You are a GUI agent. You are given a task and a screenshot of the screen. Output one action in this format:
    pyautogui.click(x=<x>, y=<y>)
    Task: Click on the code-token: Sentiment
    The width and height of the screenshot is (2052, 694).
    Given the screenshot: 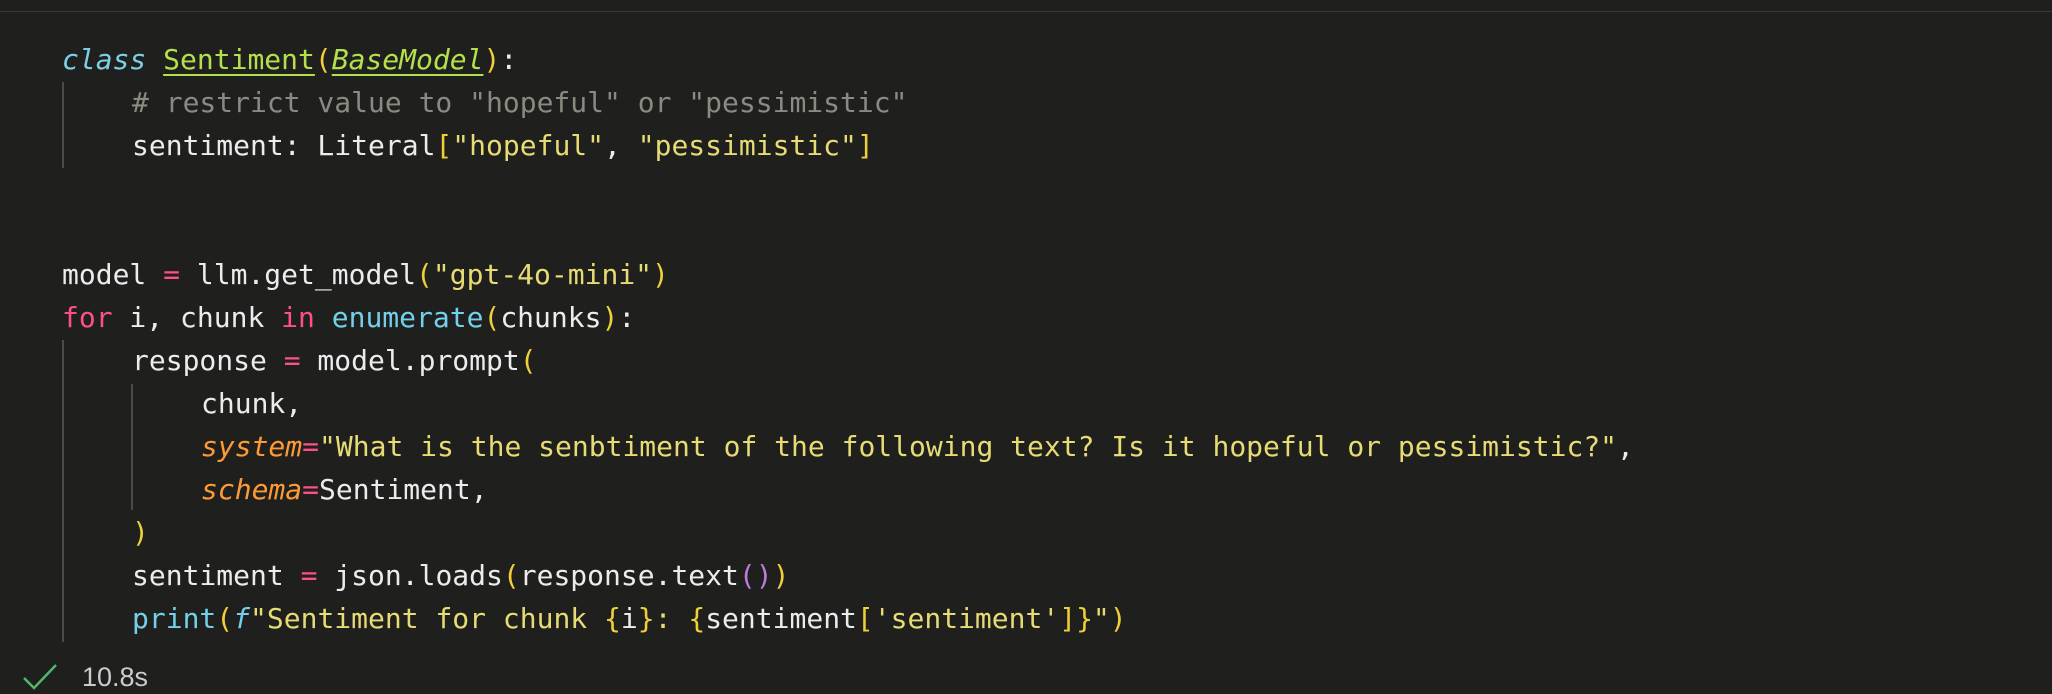 What is the action you would take?
    pyautogui.click(x=239, y=59)
    